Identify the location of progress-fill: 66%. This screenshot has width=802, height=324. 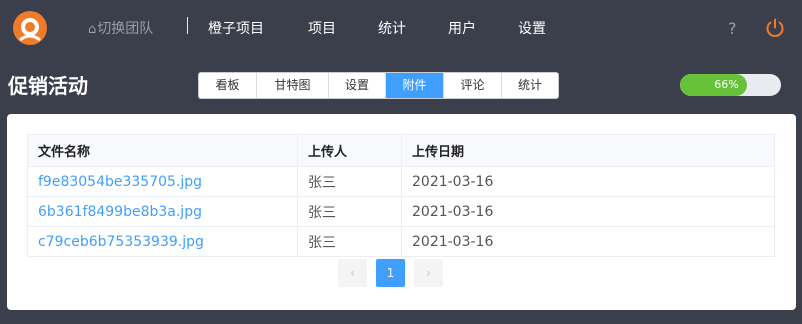
(713, 85).